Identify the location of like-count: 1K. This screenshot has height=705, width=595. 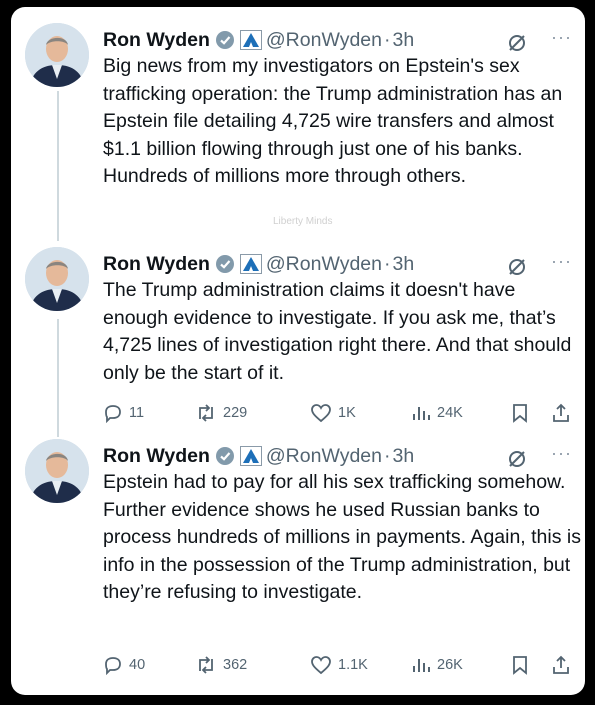
(347, 413).